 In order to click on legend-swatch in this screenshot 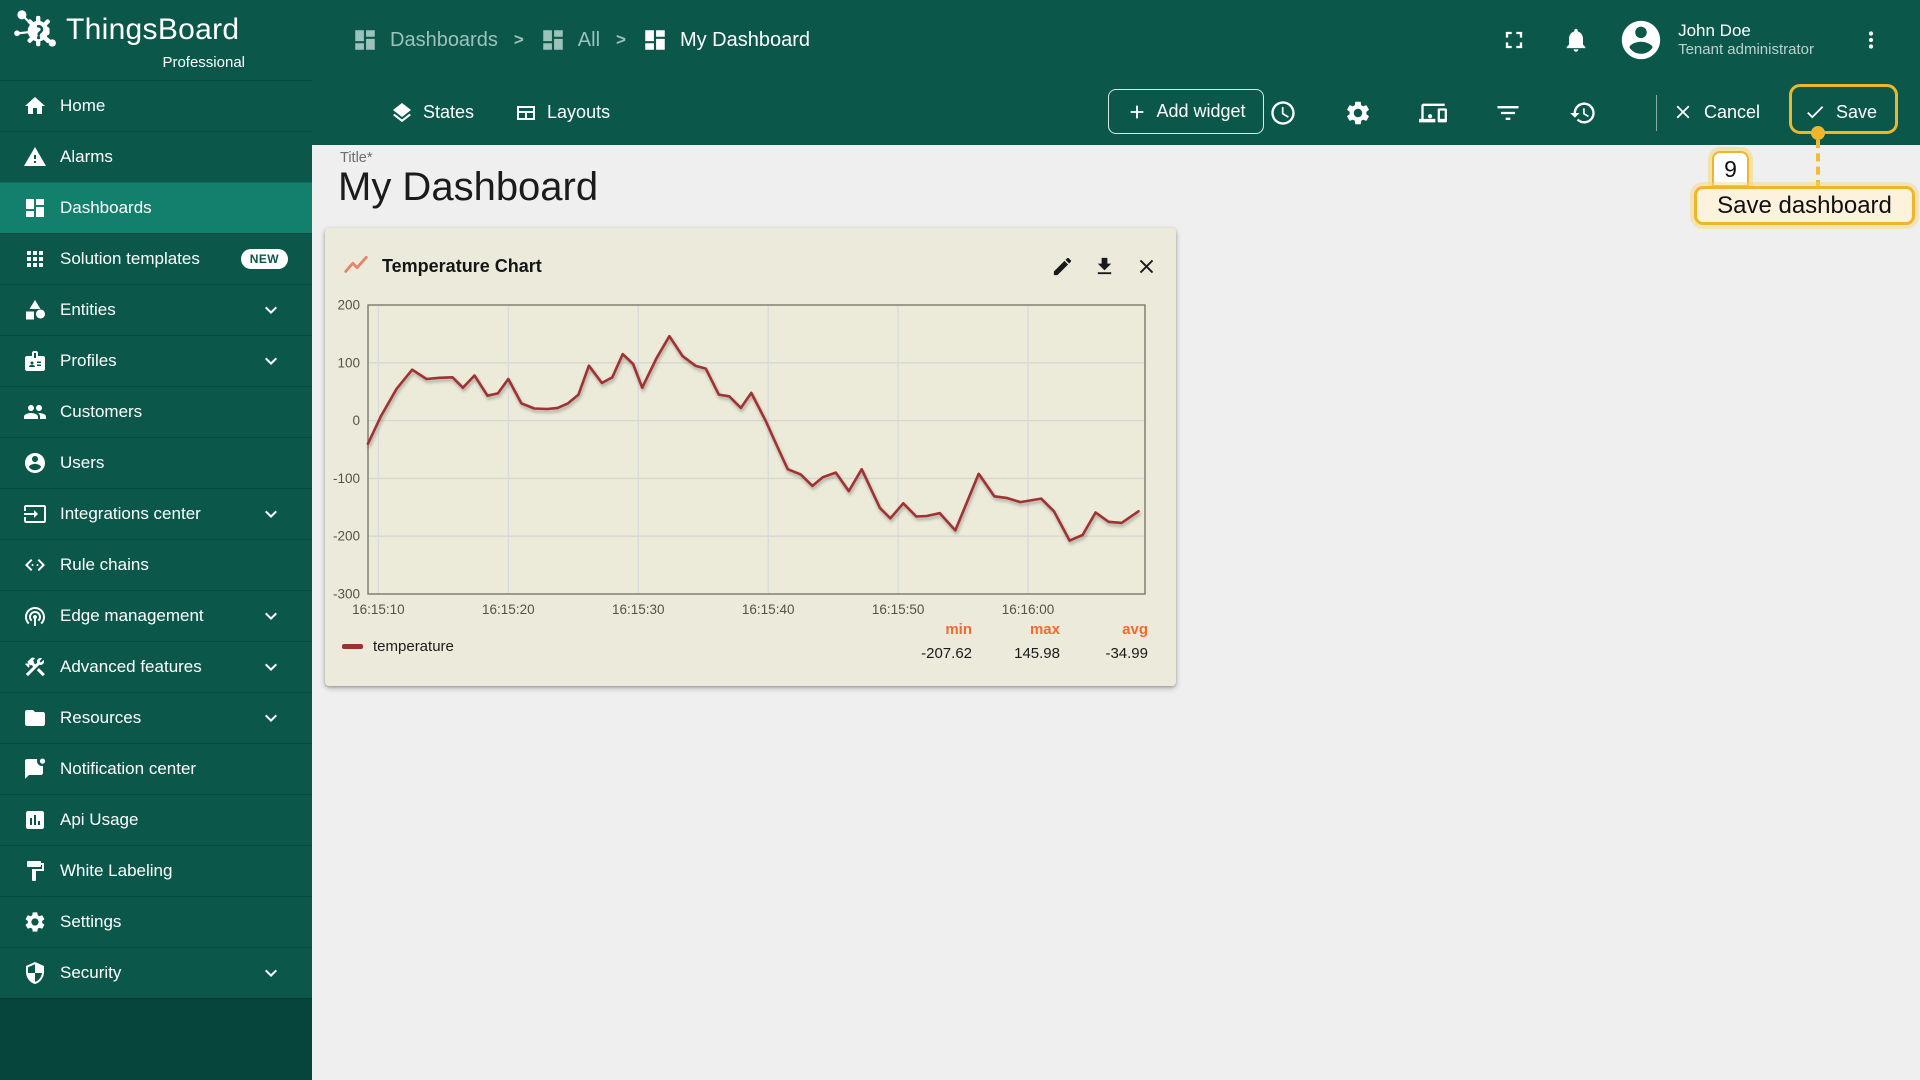, I will do `click(352, 646)`.